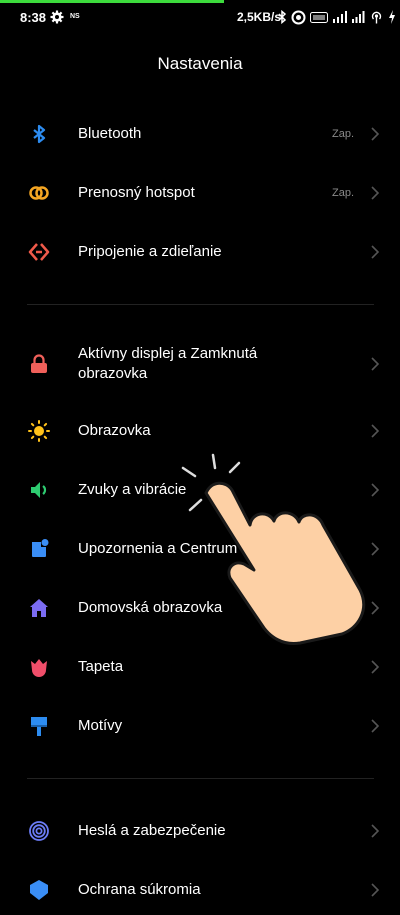 Image resolution: width=400 pixels, height=915 pixels. I want to click on 5g-signal-icon, so click(340, 17).